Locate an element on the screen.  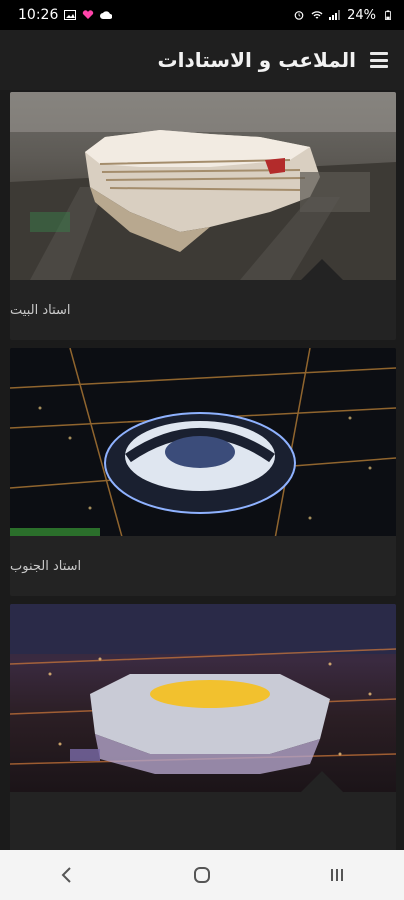
home-circle-icon is located at coordinates (202, 875).